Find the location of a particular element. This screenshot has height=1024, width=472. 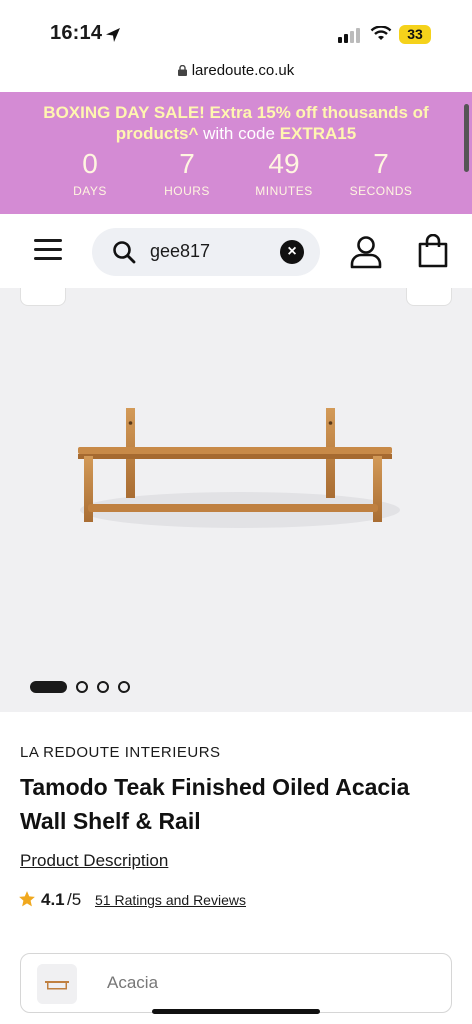

variant-selector: Acacia is located at coordinates (236, 983).